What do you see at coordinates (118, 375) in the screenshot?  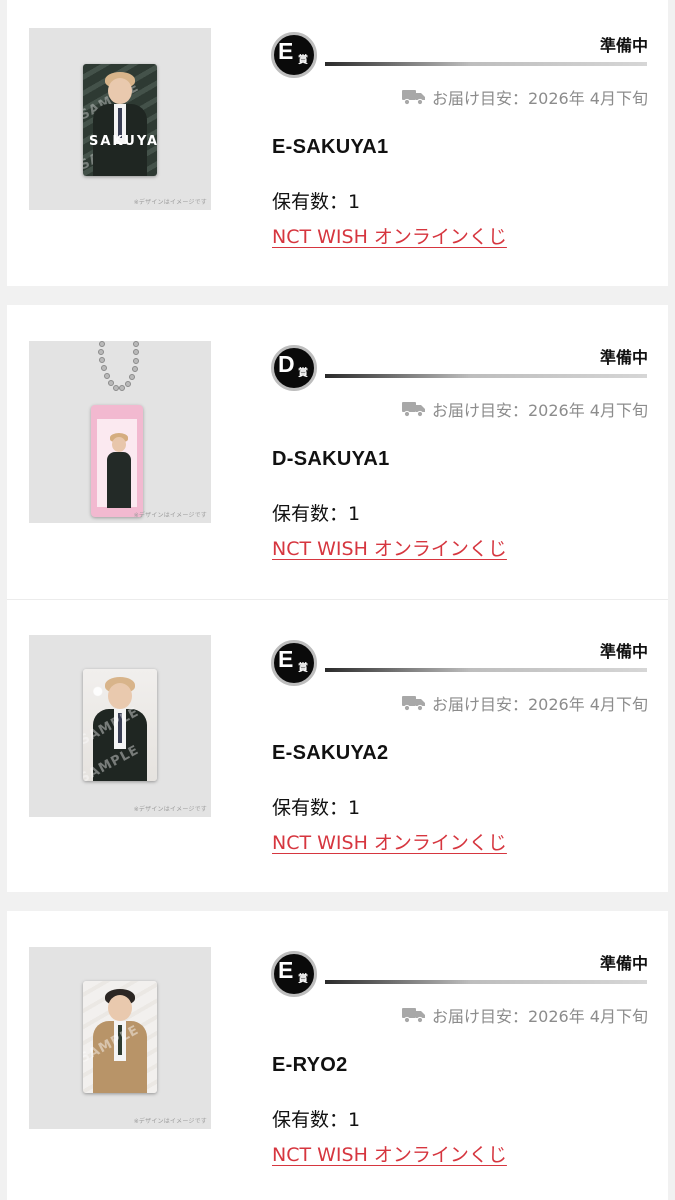 I see `ball-chain` at bounding box center [118, 375].